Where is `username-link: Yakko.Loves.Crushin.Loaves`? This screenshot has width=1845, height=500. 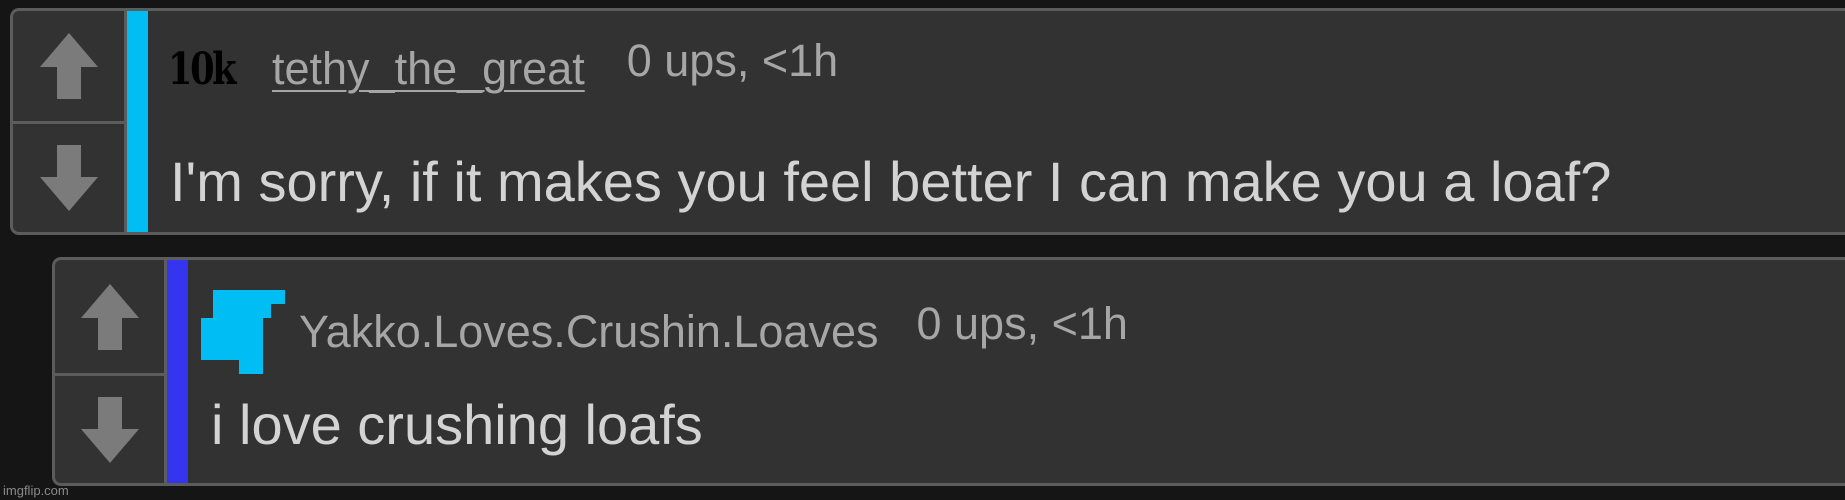 username-link: Yakko.Loves.Crushin.Loaves is located at coordinates (589, 332).